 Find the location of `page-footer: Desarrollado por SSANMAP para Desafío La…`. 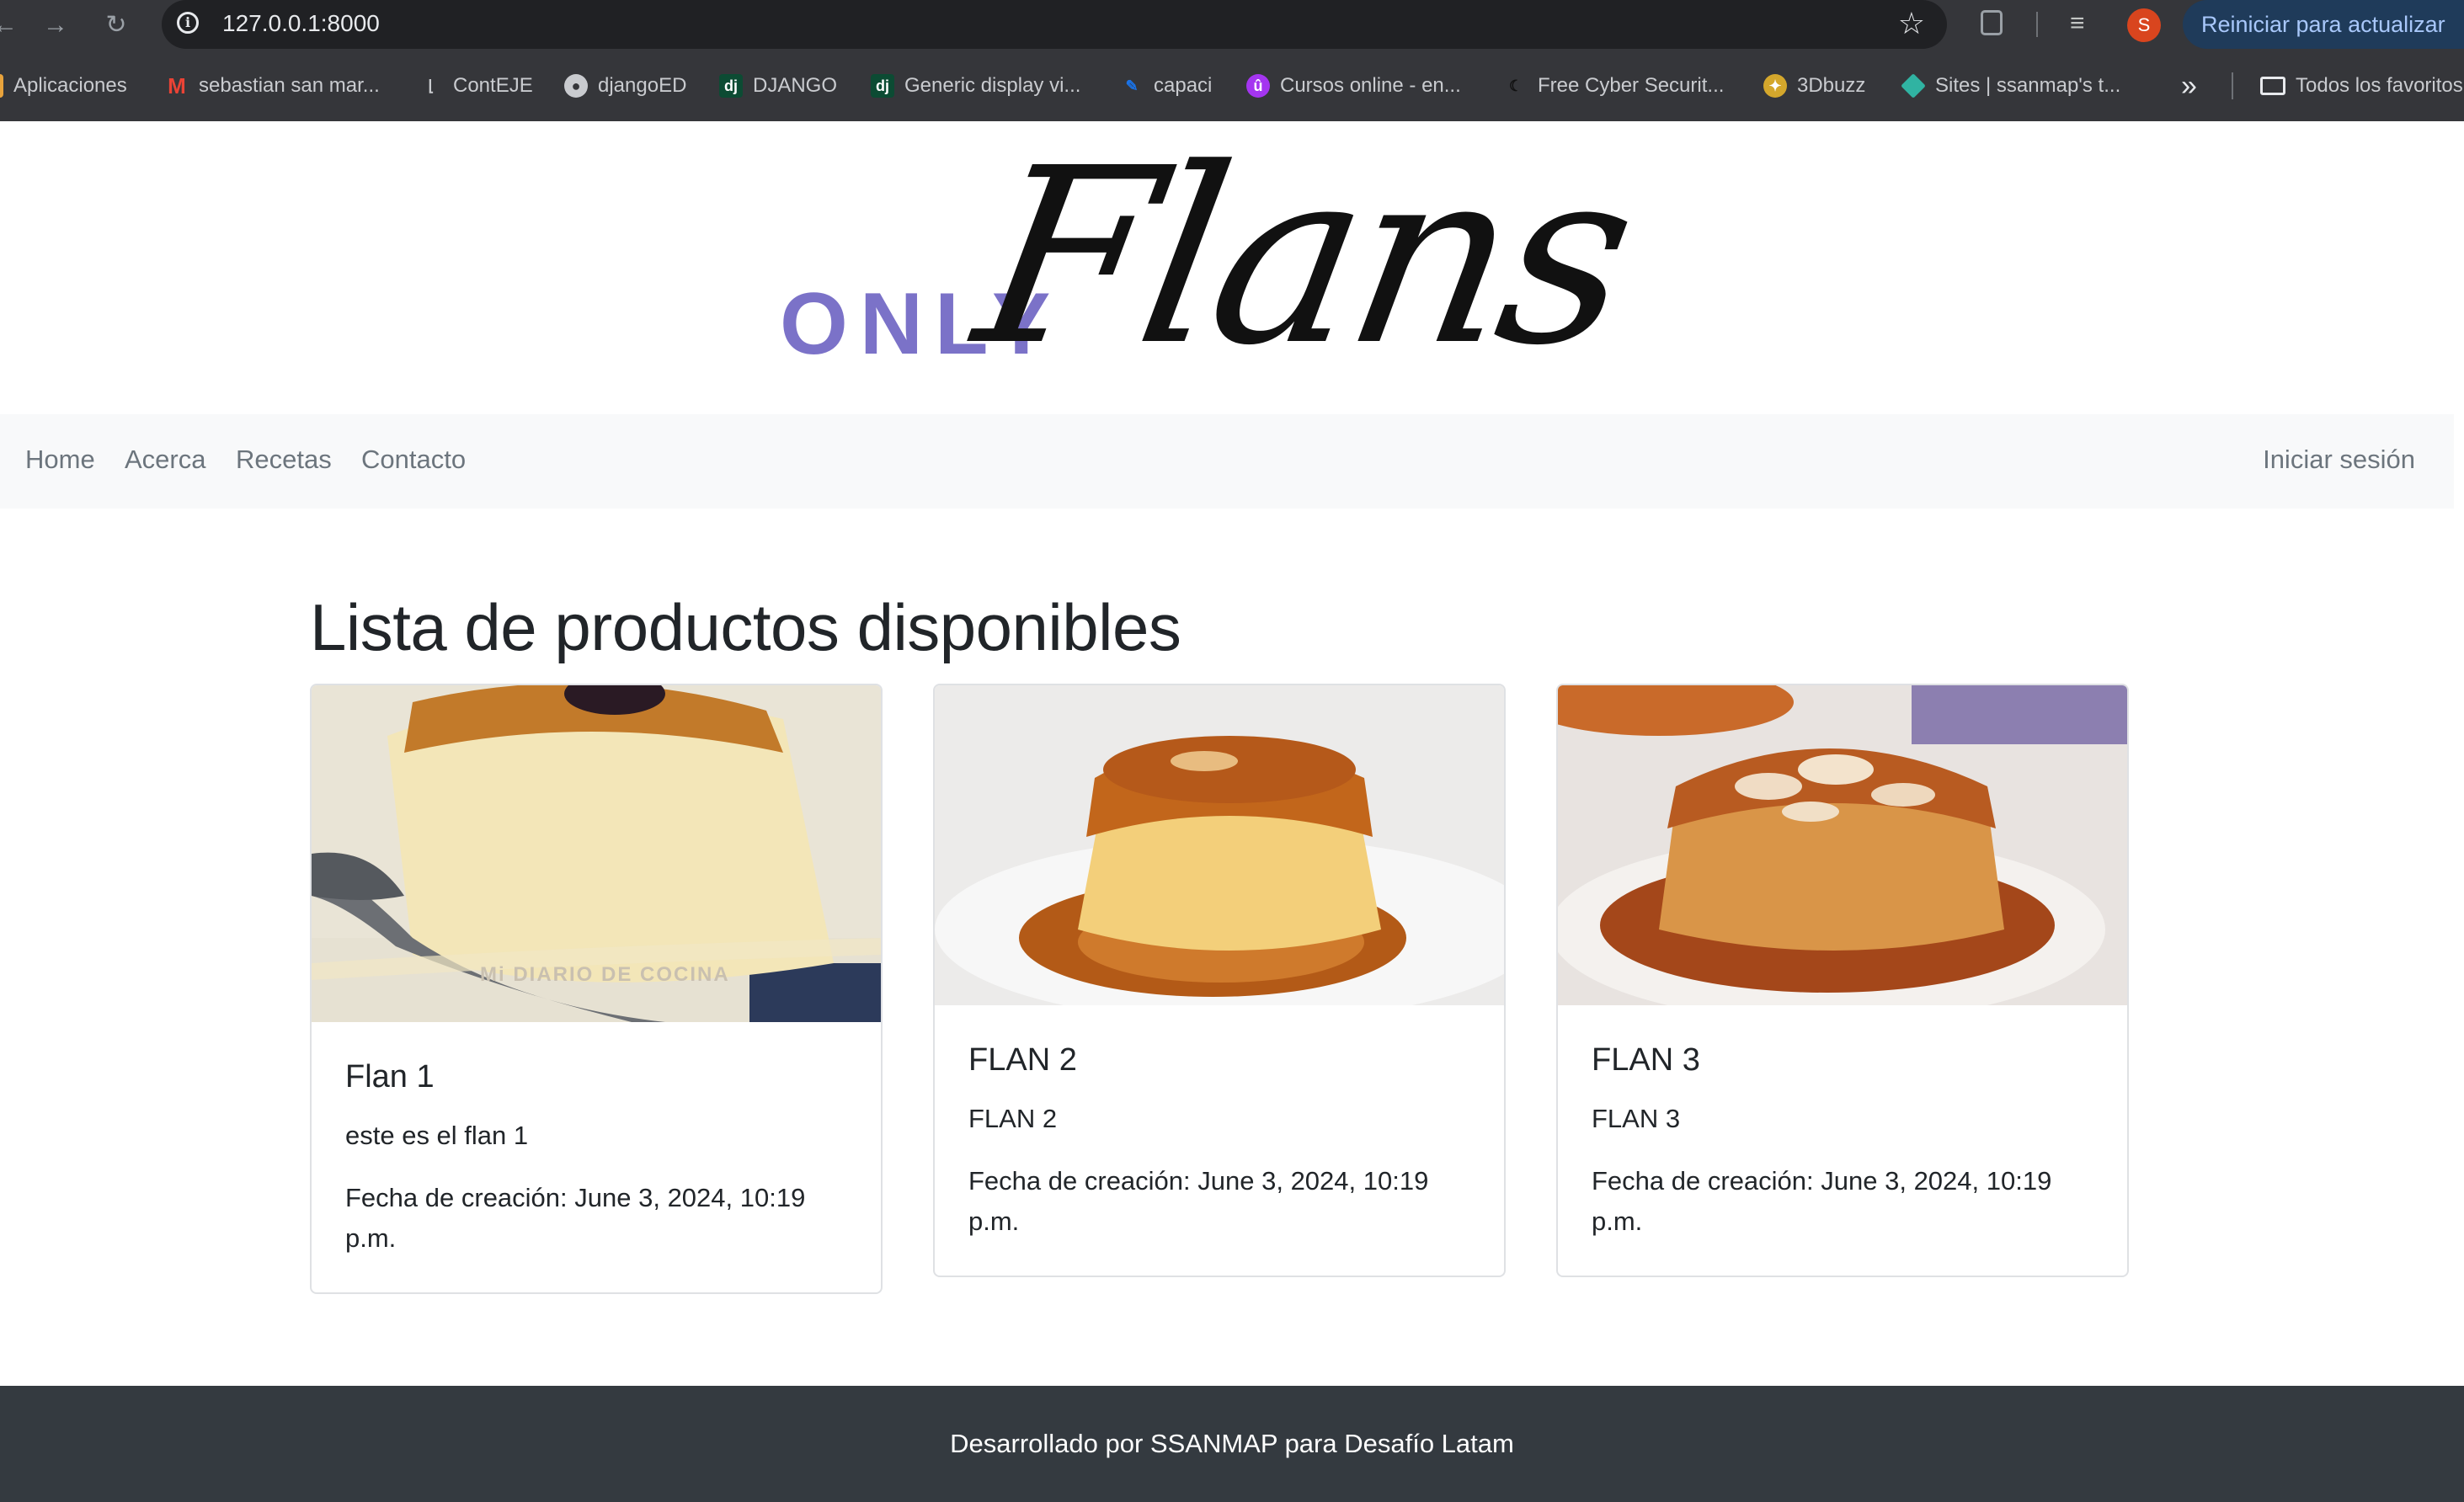

page-footer: Desarrollado por SSANMAP para Desafío La… is located at coordinates (1232, 1444).